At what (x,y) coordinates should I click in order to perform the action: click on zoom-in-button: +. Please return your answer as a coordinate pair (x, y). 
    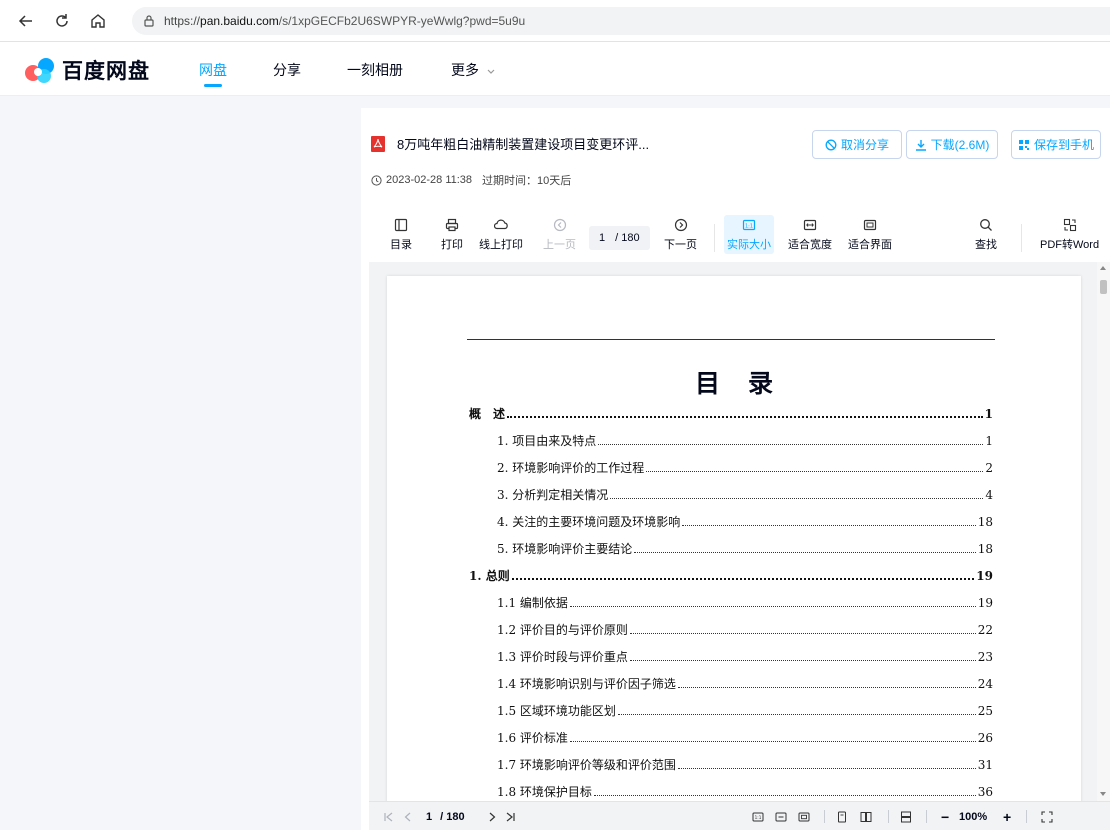
    Looking at the image, I should click on (1007, 816).